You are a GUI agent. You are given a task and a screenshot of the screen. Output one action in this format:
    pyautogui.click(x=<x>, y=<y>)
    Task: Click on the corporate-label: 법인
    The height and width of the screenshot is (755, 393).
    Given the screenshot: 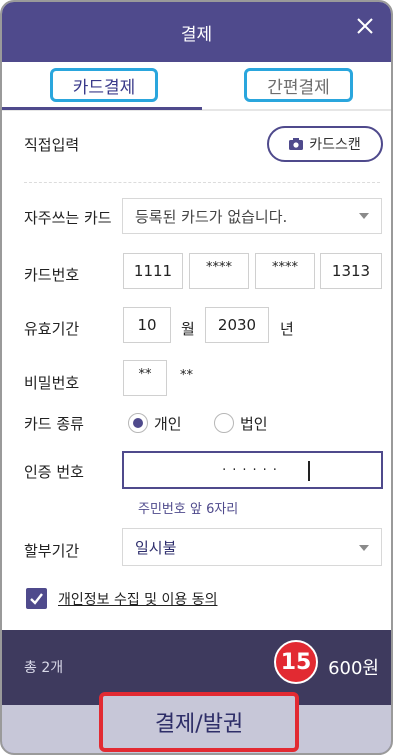 What is the action you would take?
    pyautogui.click(x=254, y=424)
    